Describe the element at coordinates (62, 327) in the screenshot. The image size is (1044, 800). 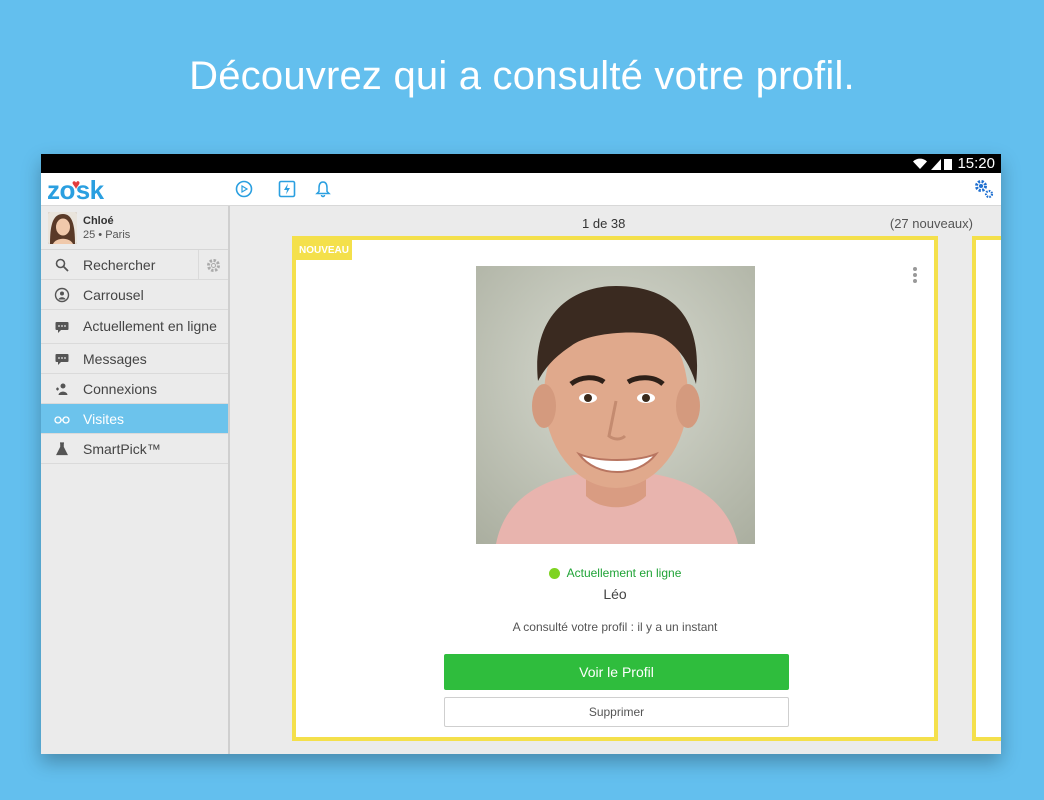
I see `chat-online-icon` at that location.